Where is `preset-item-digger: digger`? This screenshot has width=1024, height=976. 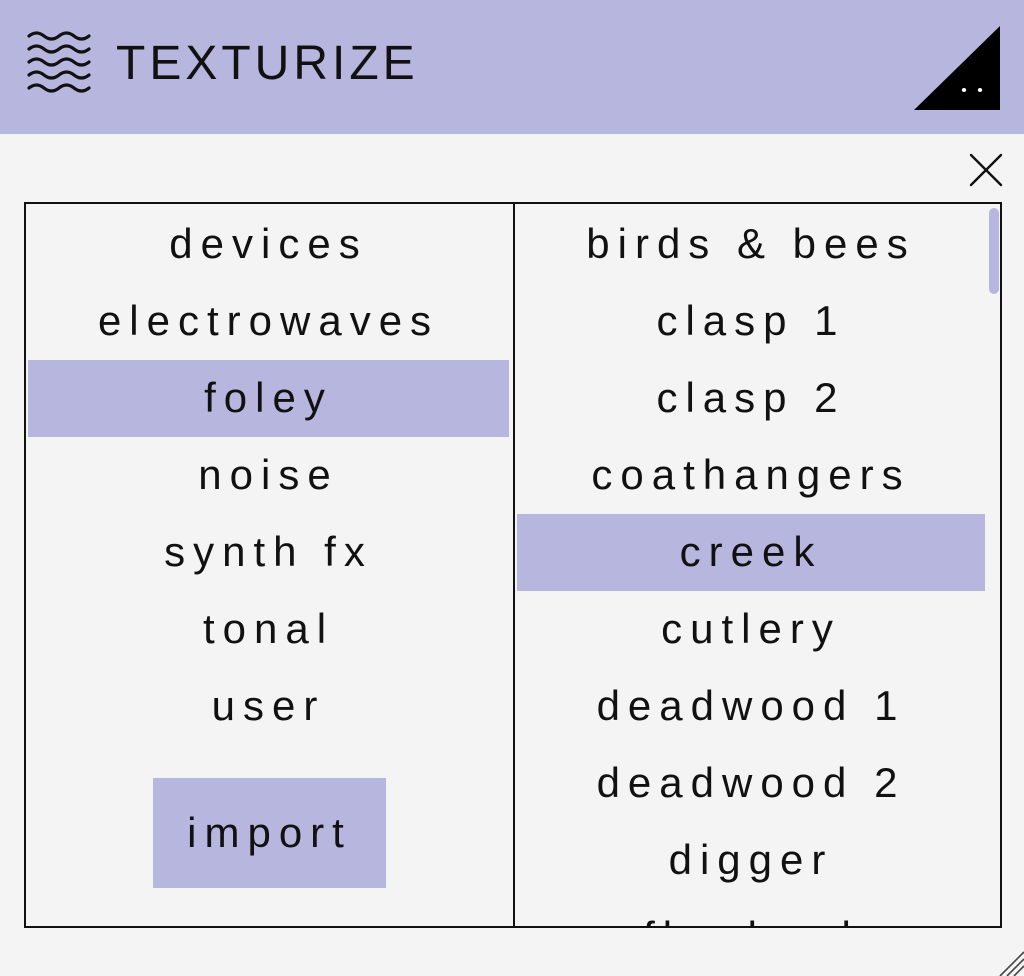
preset-item-digger: digger is located at coordinates (751, 860).